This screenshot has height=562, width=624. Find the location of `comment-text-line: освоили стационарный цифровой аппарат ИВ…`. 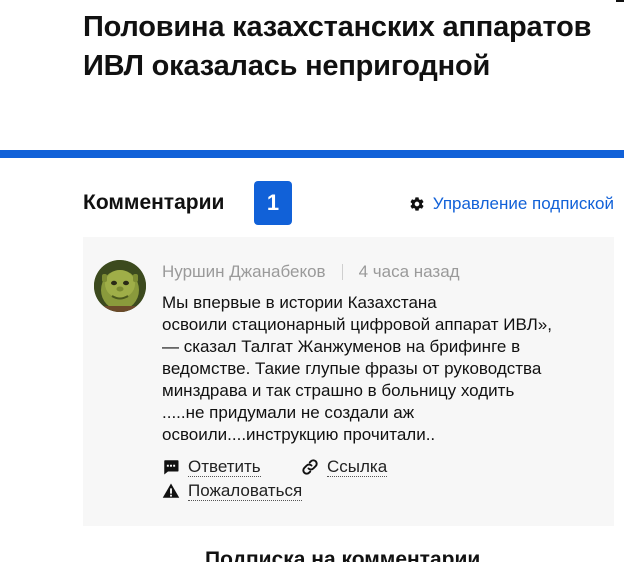

comment-text-line: освоили стационарный цифровой аппарат ИВ… is located at coordinates (357, 324).